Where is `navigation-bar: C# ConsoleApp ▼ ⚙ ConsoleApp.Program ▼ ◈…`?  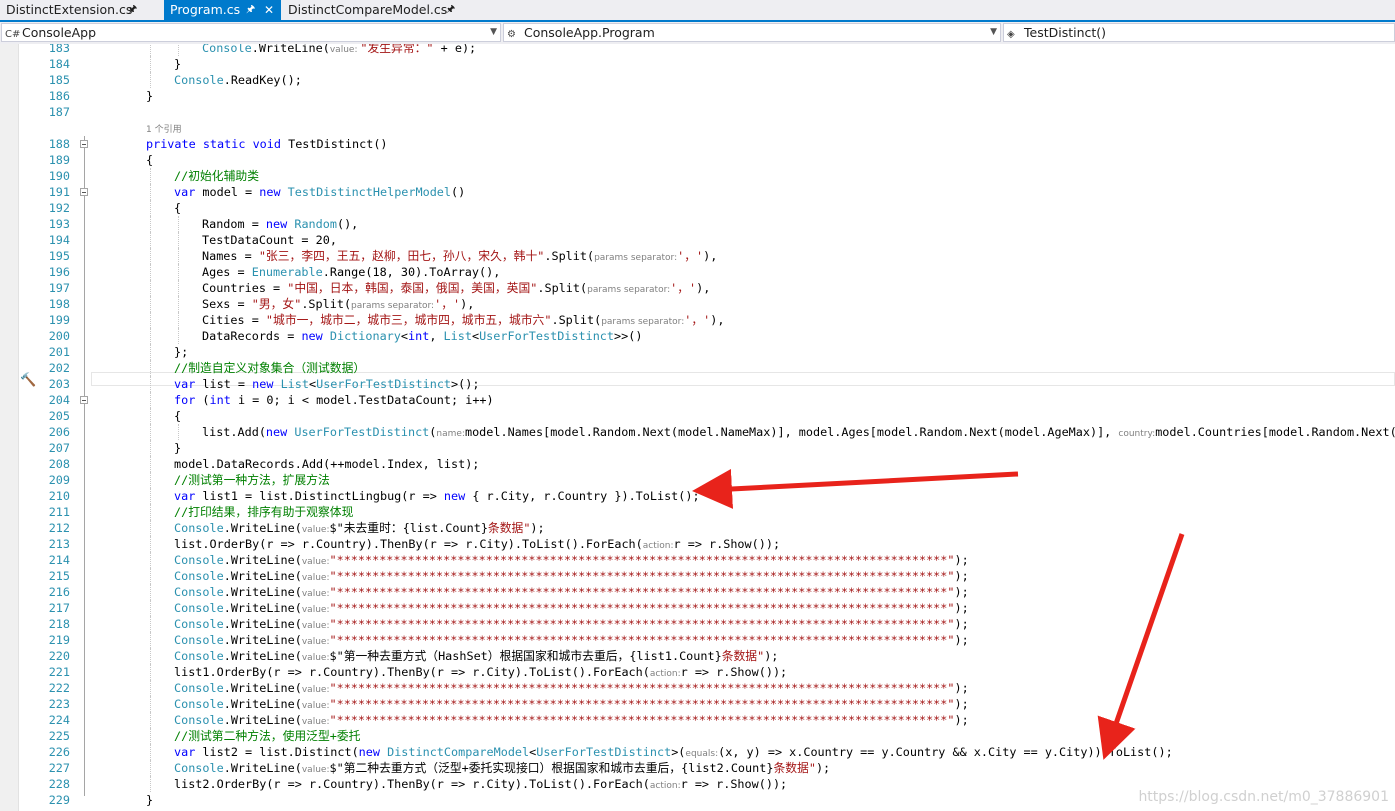
navigation-bar: C# ConsoleApp ▼ ⚙ ConsoleApp.Program ▼ ◈… is located at coordinates (697, 33).